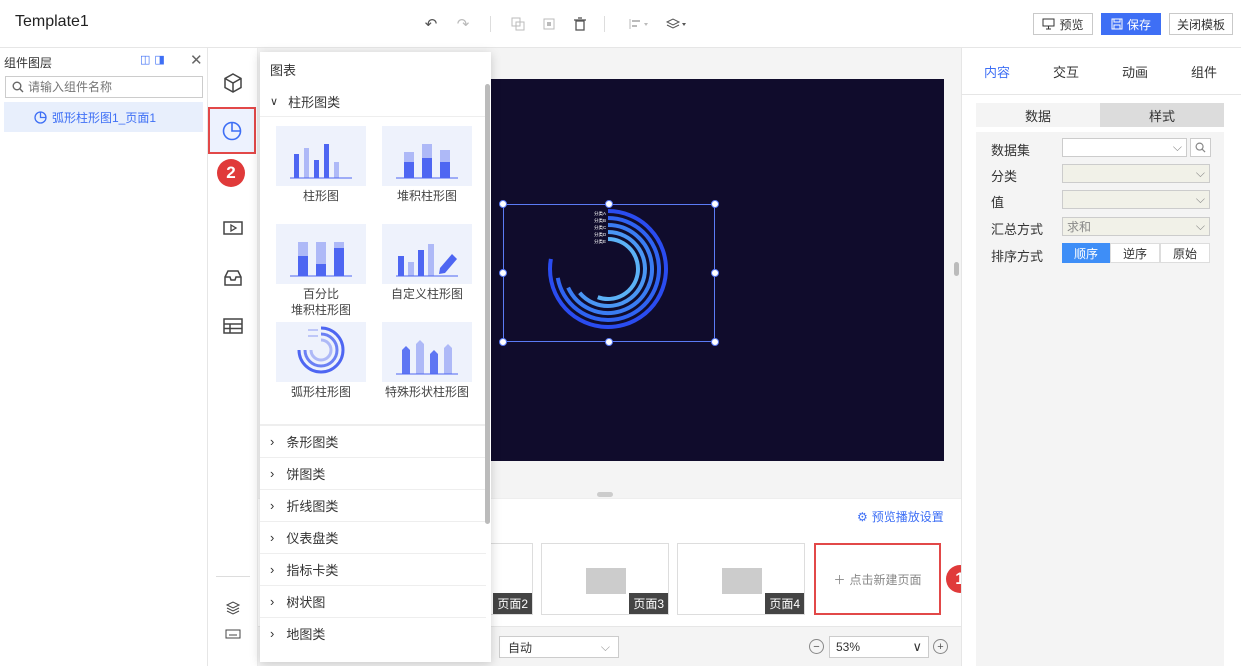 The image size is (1241, 666). Describe the element at coordinates (426, 196) in the screenshot. I see `chart-type-label: 堆积柱形图` at that location.